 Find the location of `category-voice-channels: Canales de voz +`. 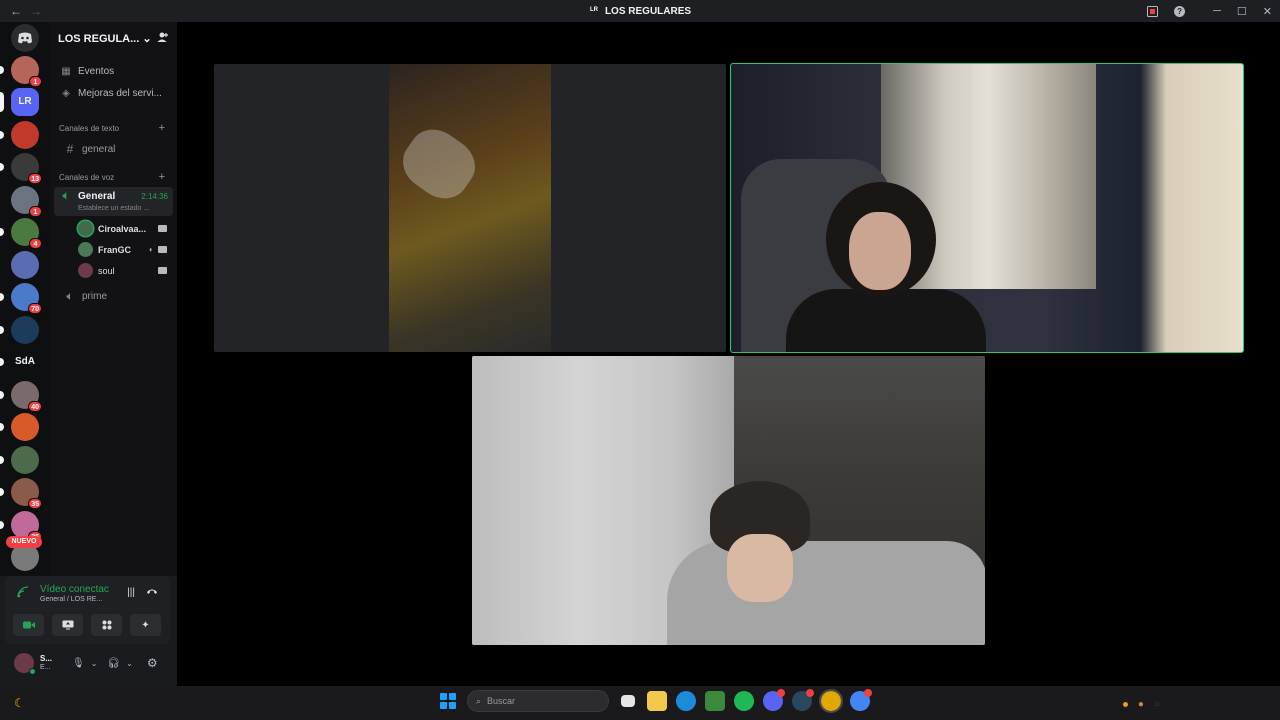

category-voice-channels: Canales de voz + is located at coordinates (113, 177).